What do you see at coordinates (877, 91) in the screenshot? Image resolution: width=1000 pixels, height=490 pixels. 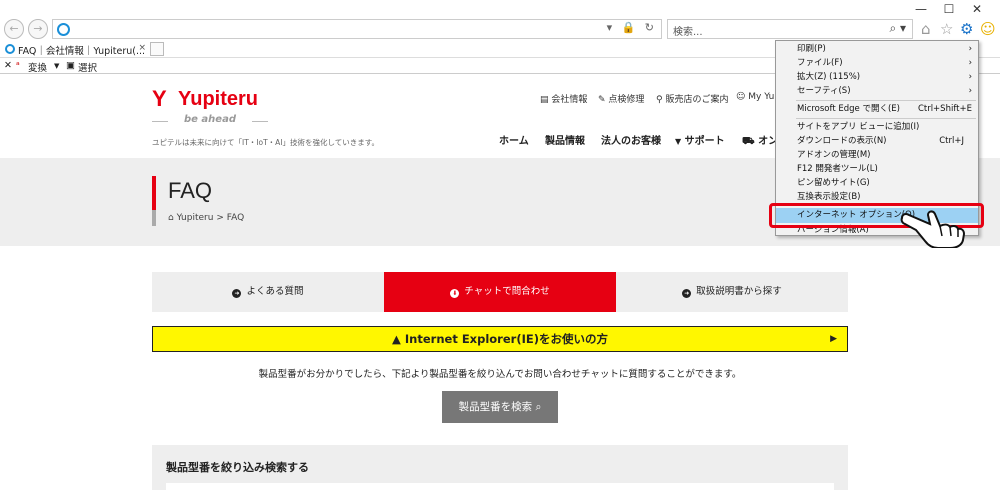 I see `menu-item-safety: セーフティ(S) ›` at bounding box center [877, 91].